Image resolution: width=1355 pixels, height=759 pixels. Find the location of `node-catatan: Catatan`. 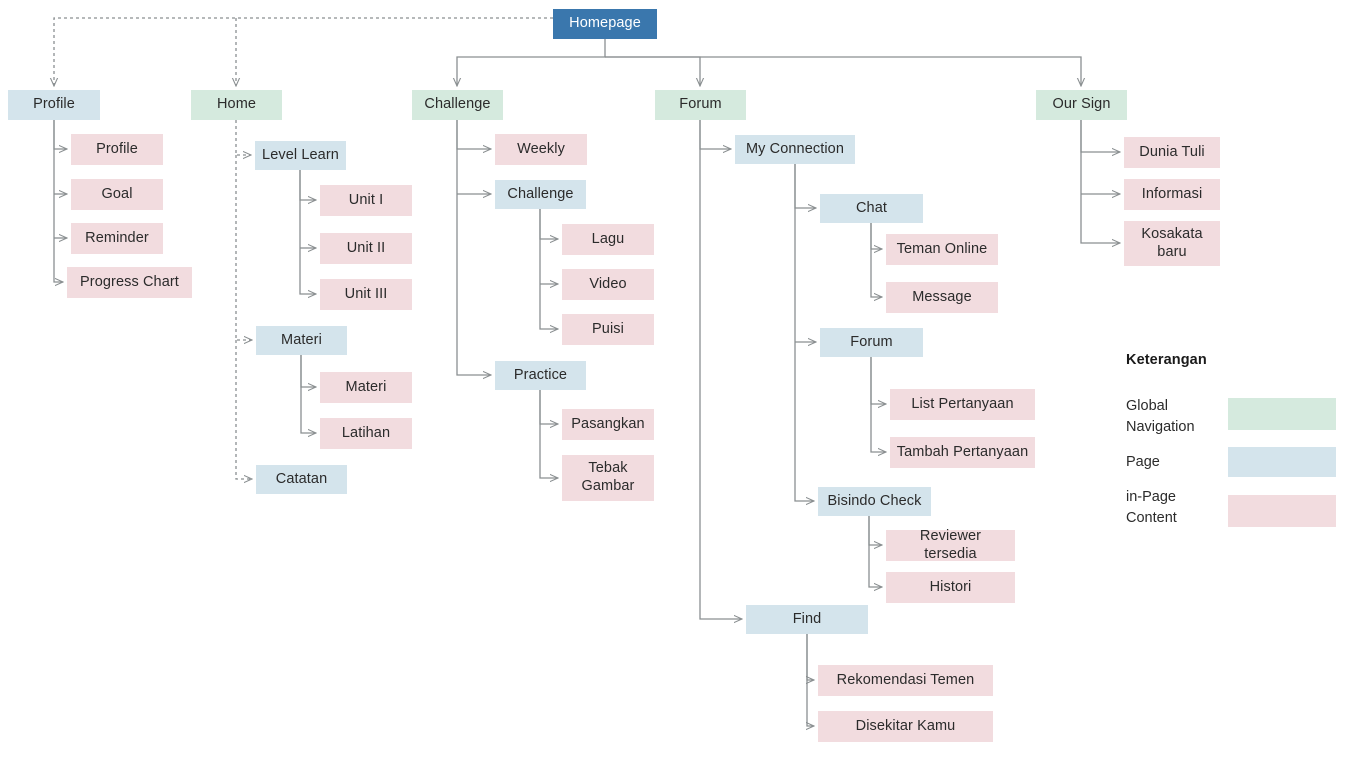

node-catatan: Catatan is located at coordinates (301, 479).